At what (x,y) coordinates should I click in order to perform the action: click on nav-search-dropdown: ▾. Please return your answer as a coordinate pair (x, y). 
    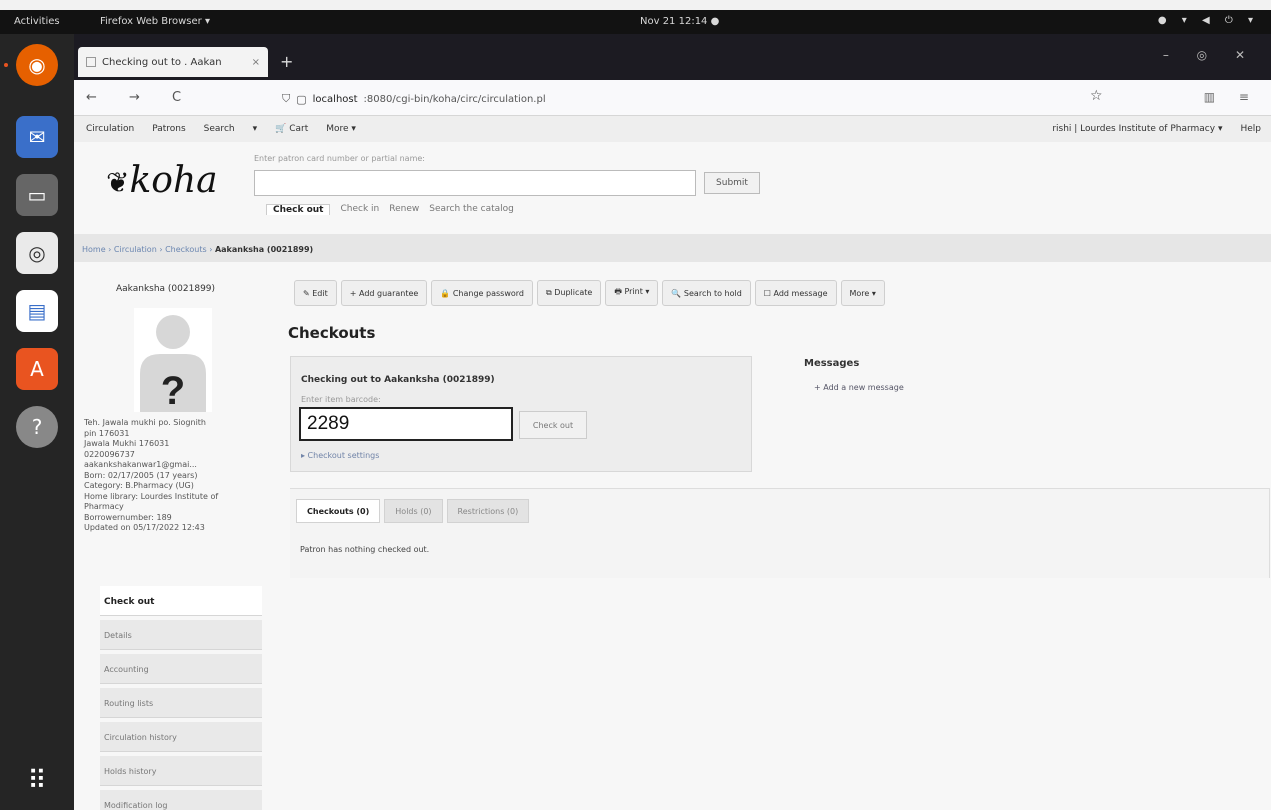
    Looking at the image, I should click on (255, 129).